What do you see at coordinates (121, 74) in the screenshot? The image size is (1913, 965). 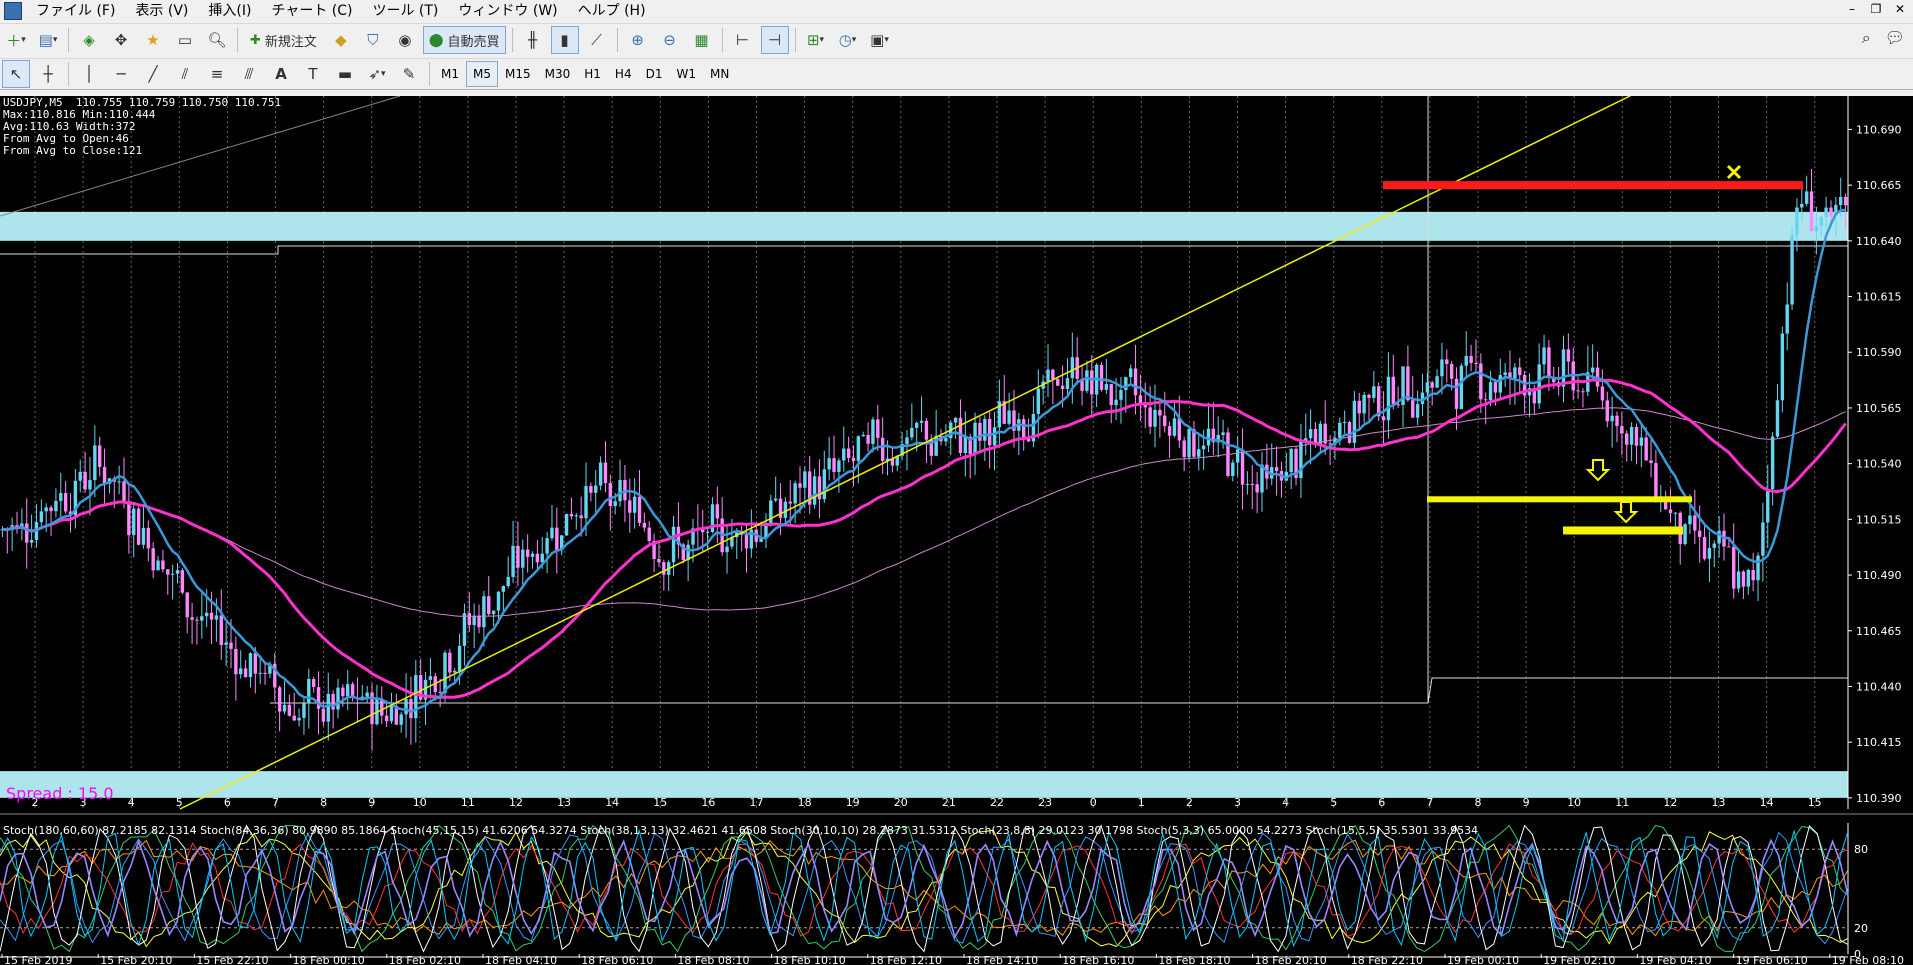 I see `horizontal-line-button: ─` at bounding box center [121, 74].